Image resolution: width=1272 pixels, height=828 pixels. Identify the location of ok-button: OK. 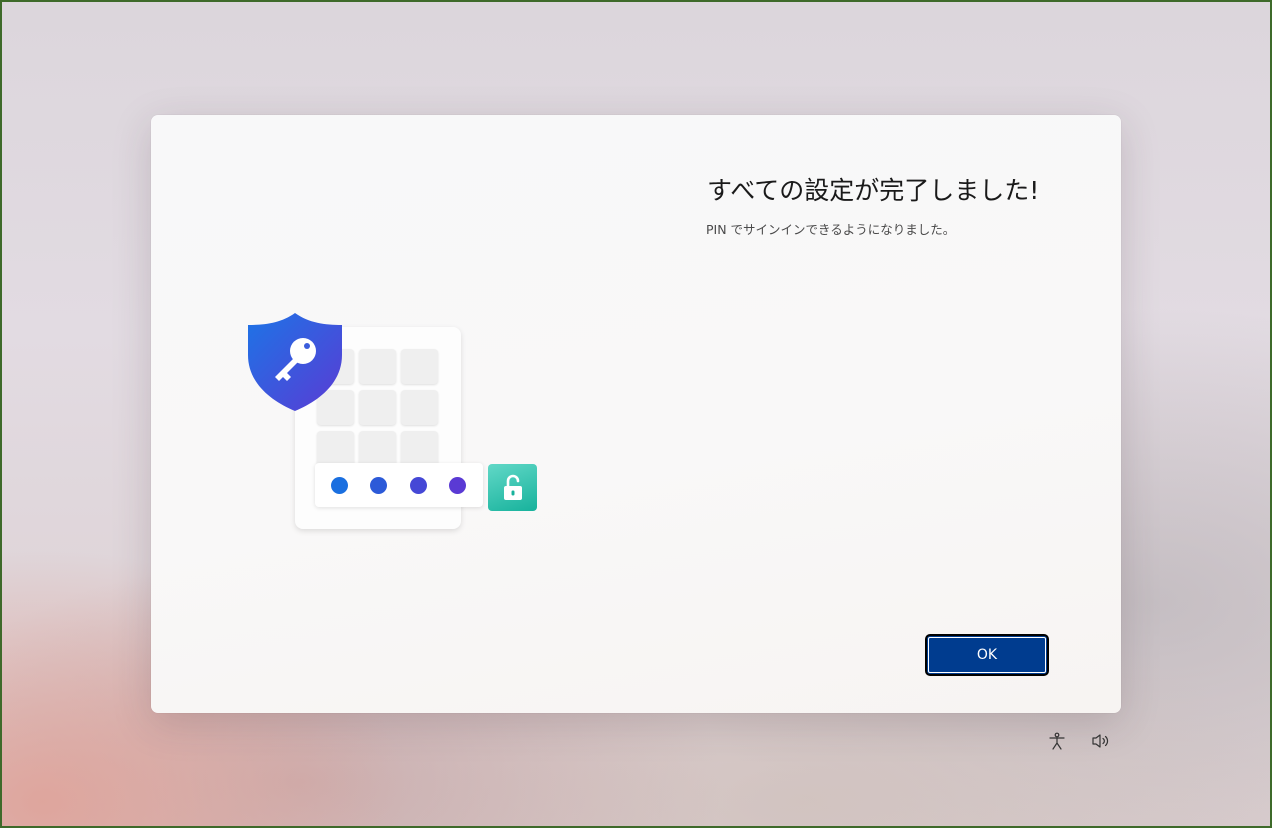
(987, 655).